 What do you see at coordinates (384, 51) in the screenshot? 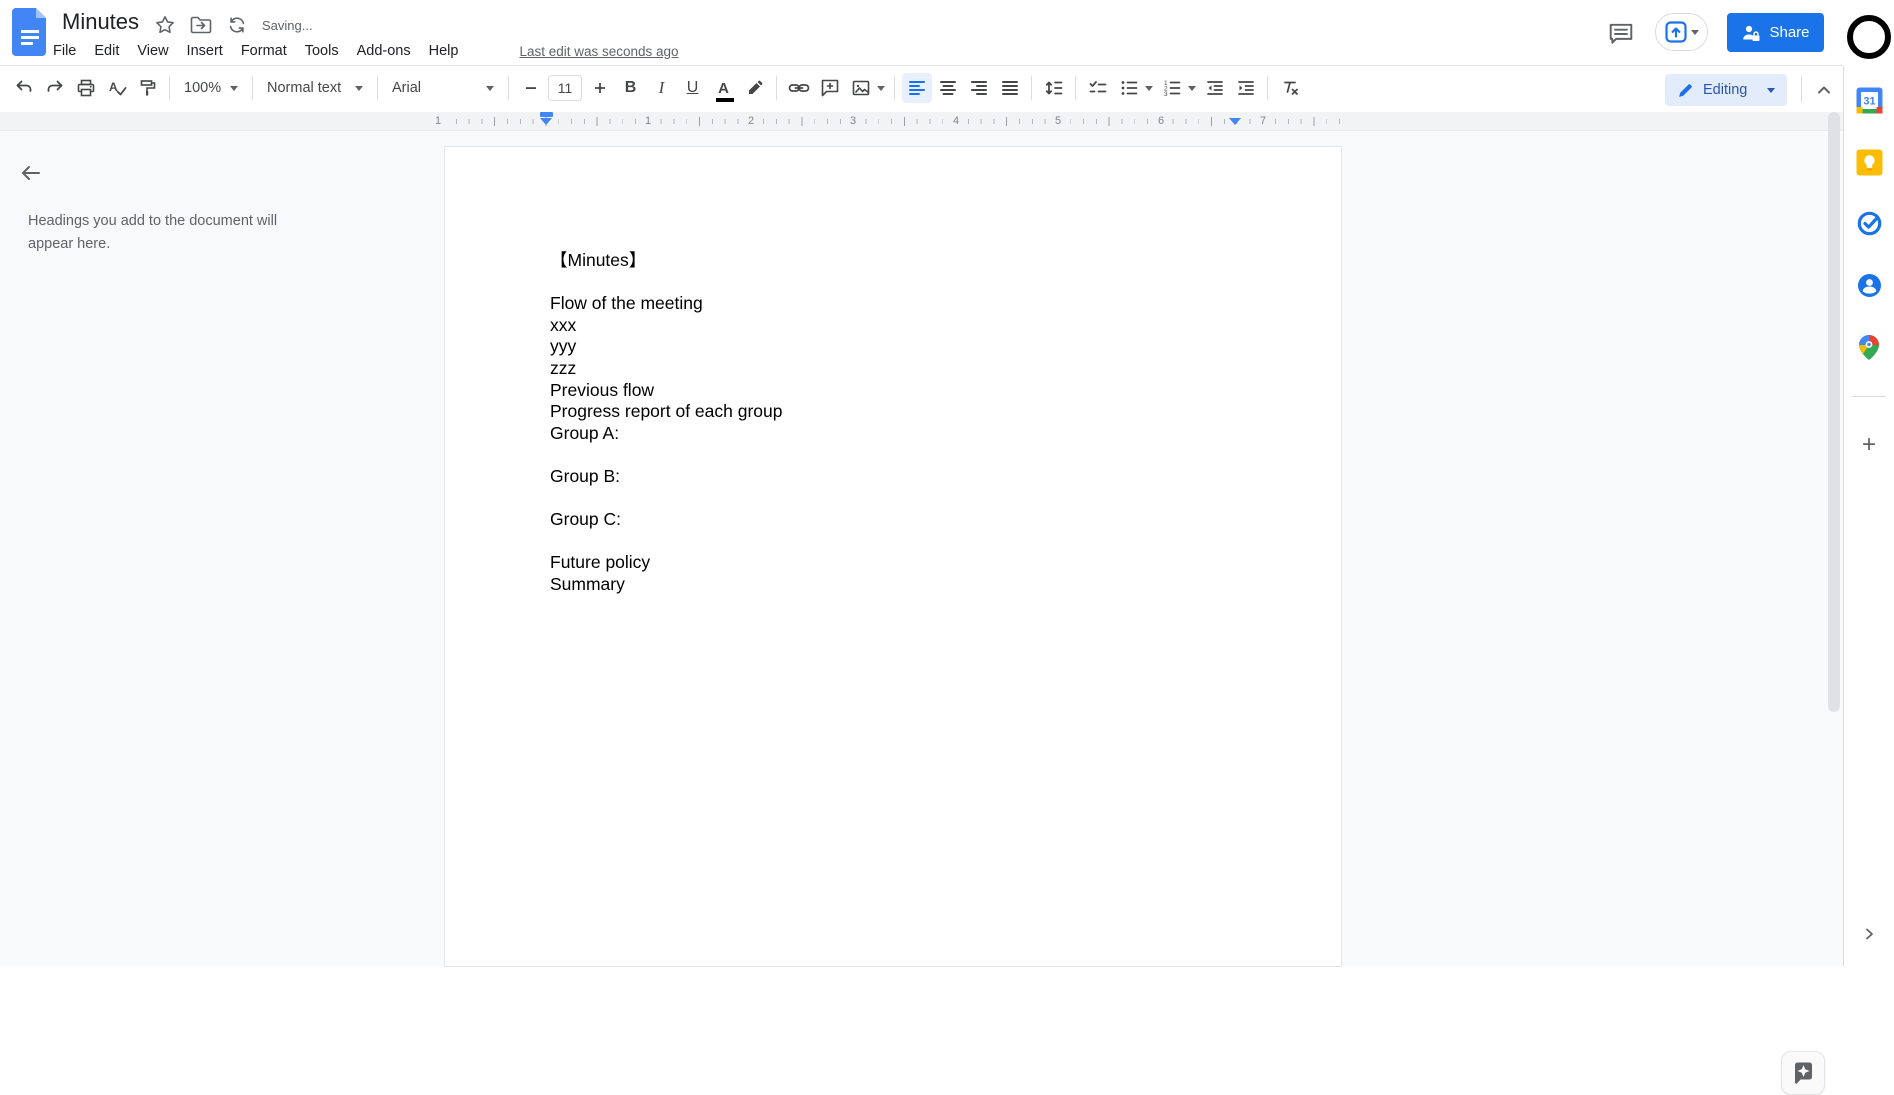
I see `menu-addons: Add-ons` at bounding box center [384, 51].